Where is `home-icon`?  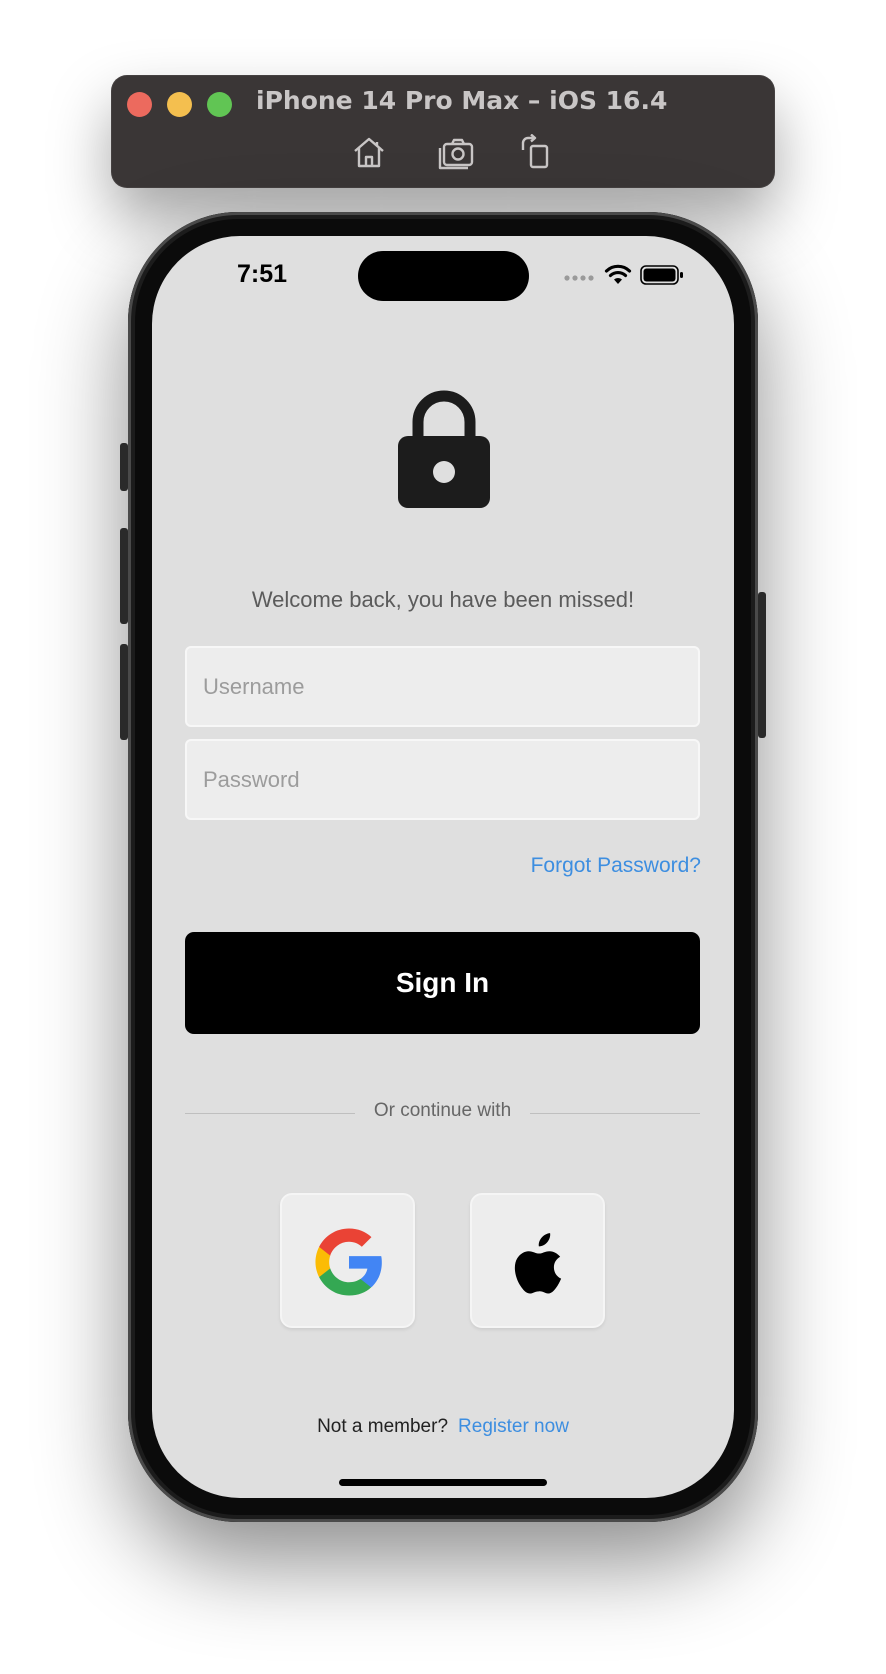 home-icon is located at coordinates (369, 152).